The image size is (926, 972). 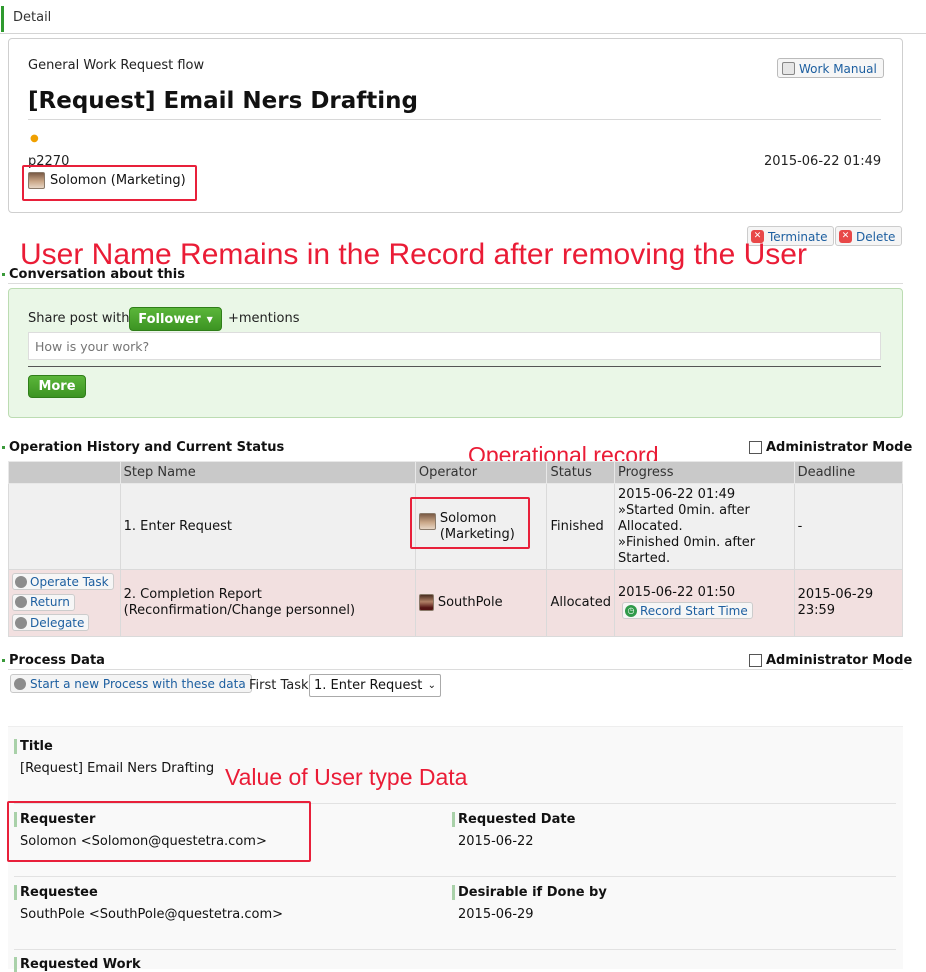 I want to click on operator-cell: SouthPole, so click(x=481, y=603).